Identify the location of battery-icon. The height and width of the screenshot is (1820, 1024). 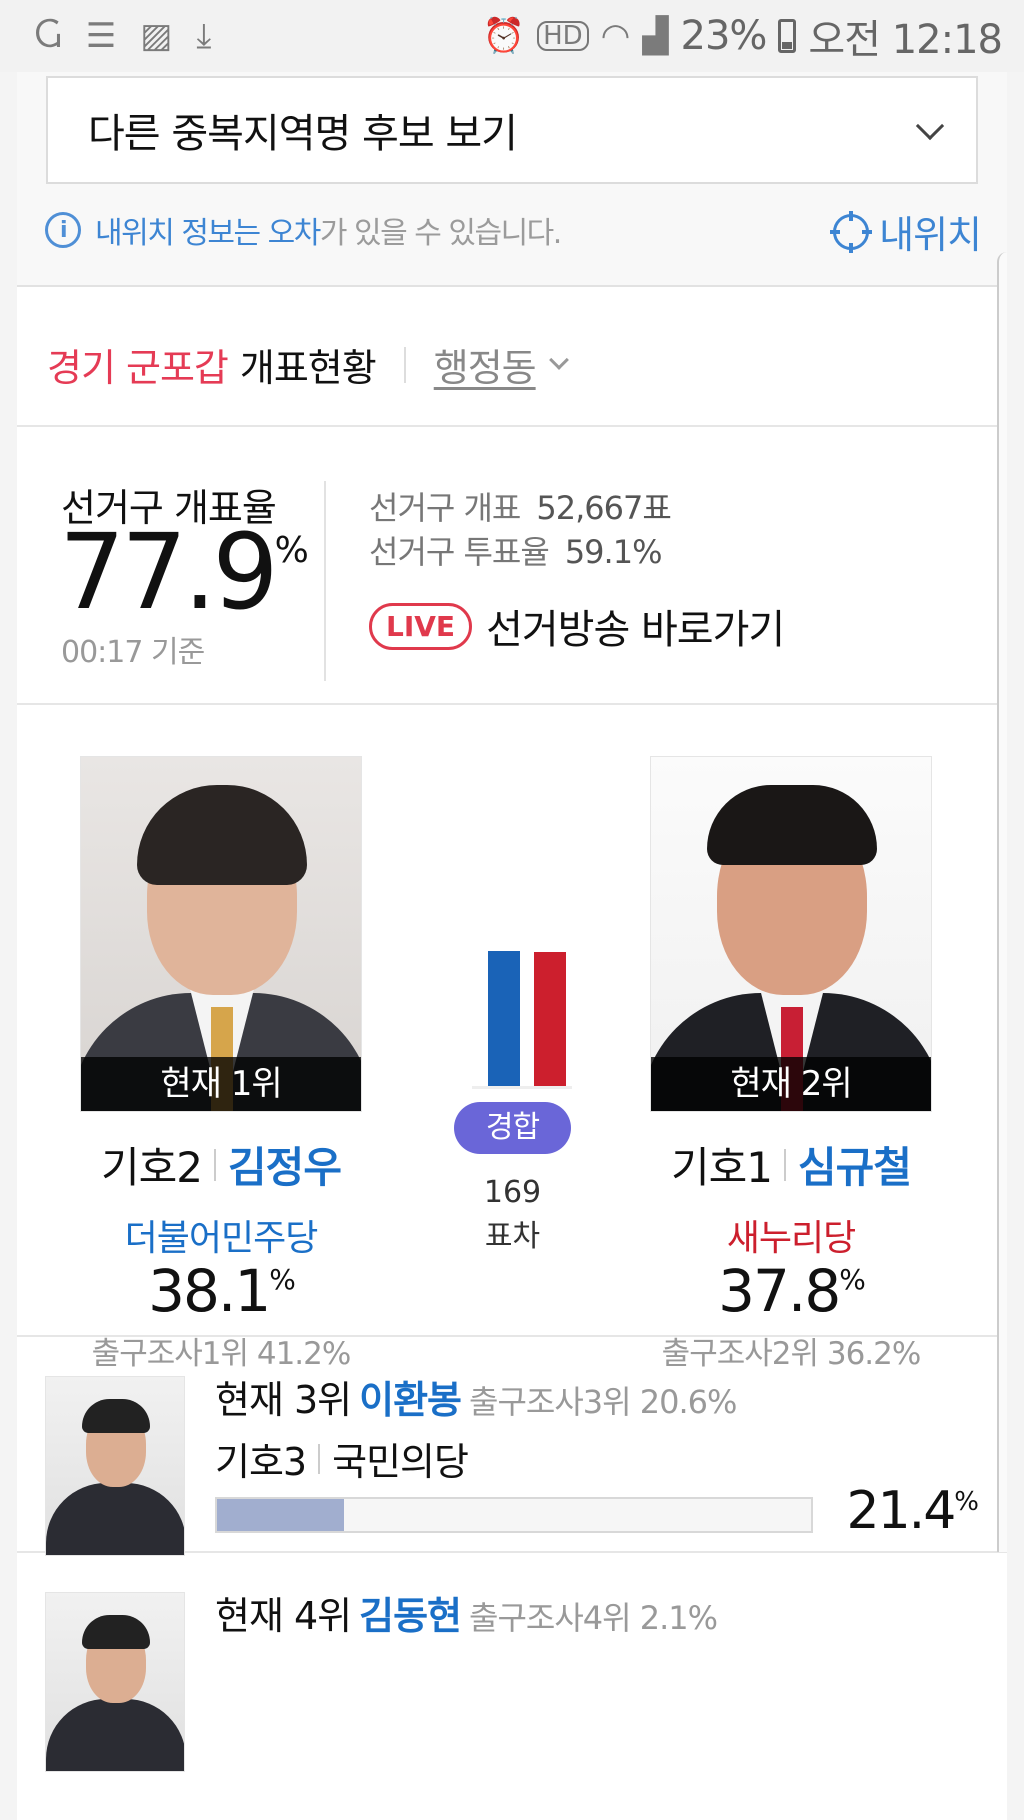
(787, 36).